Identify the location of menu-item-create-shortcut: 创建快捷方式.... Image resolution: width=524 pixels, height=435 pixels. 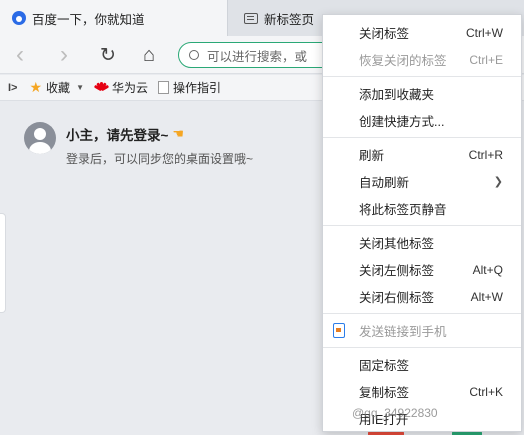
(422, 120).